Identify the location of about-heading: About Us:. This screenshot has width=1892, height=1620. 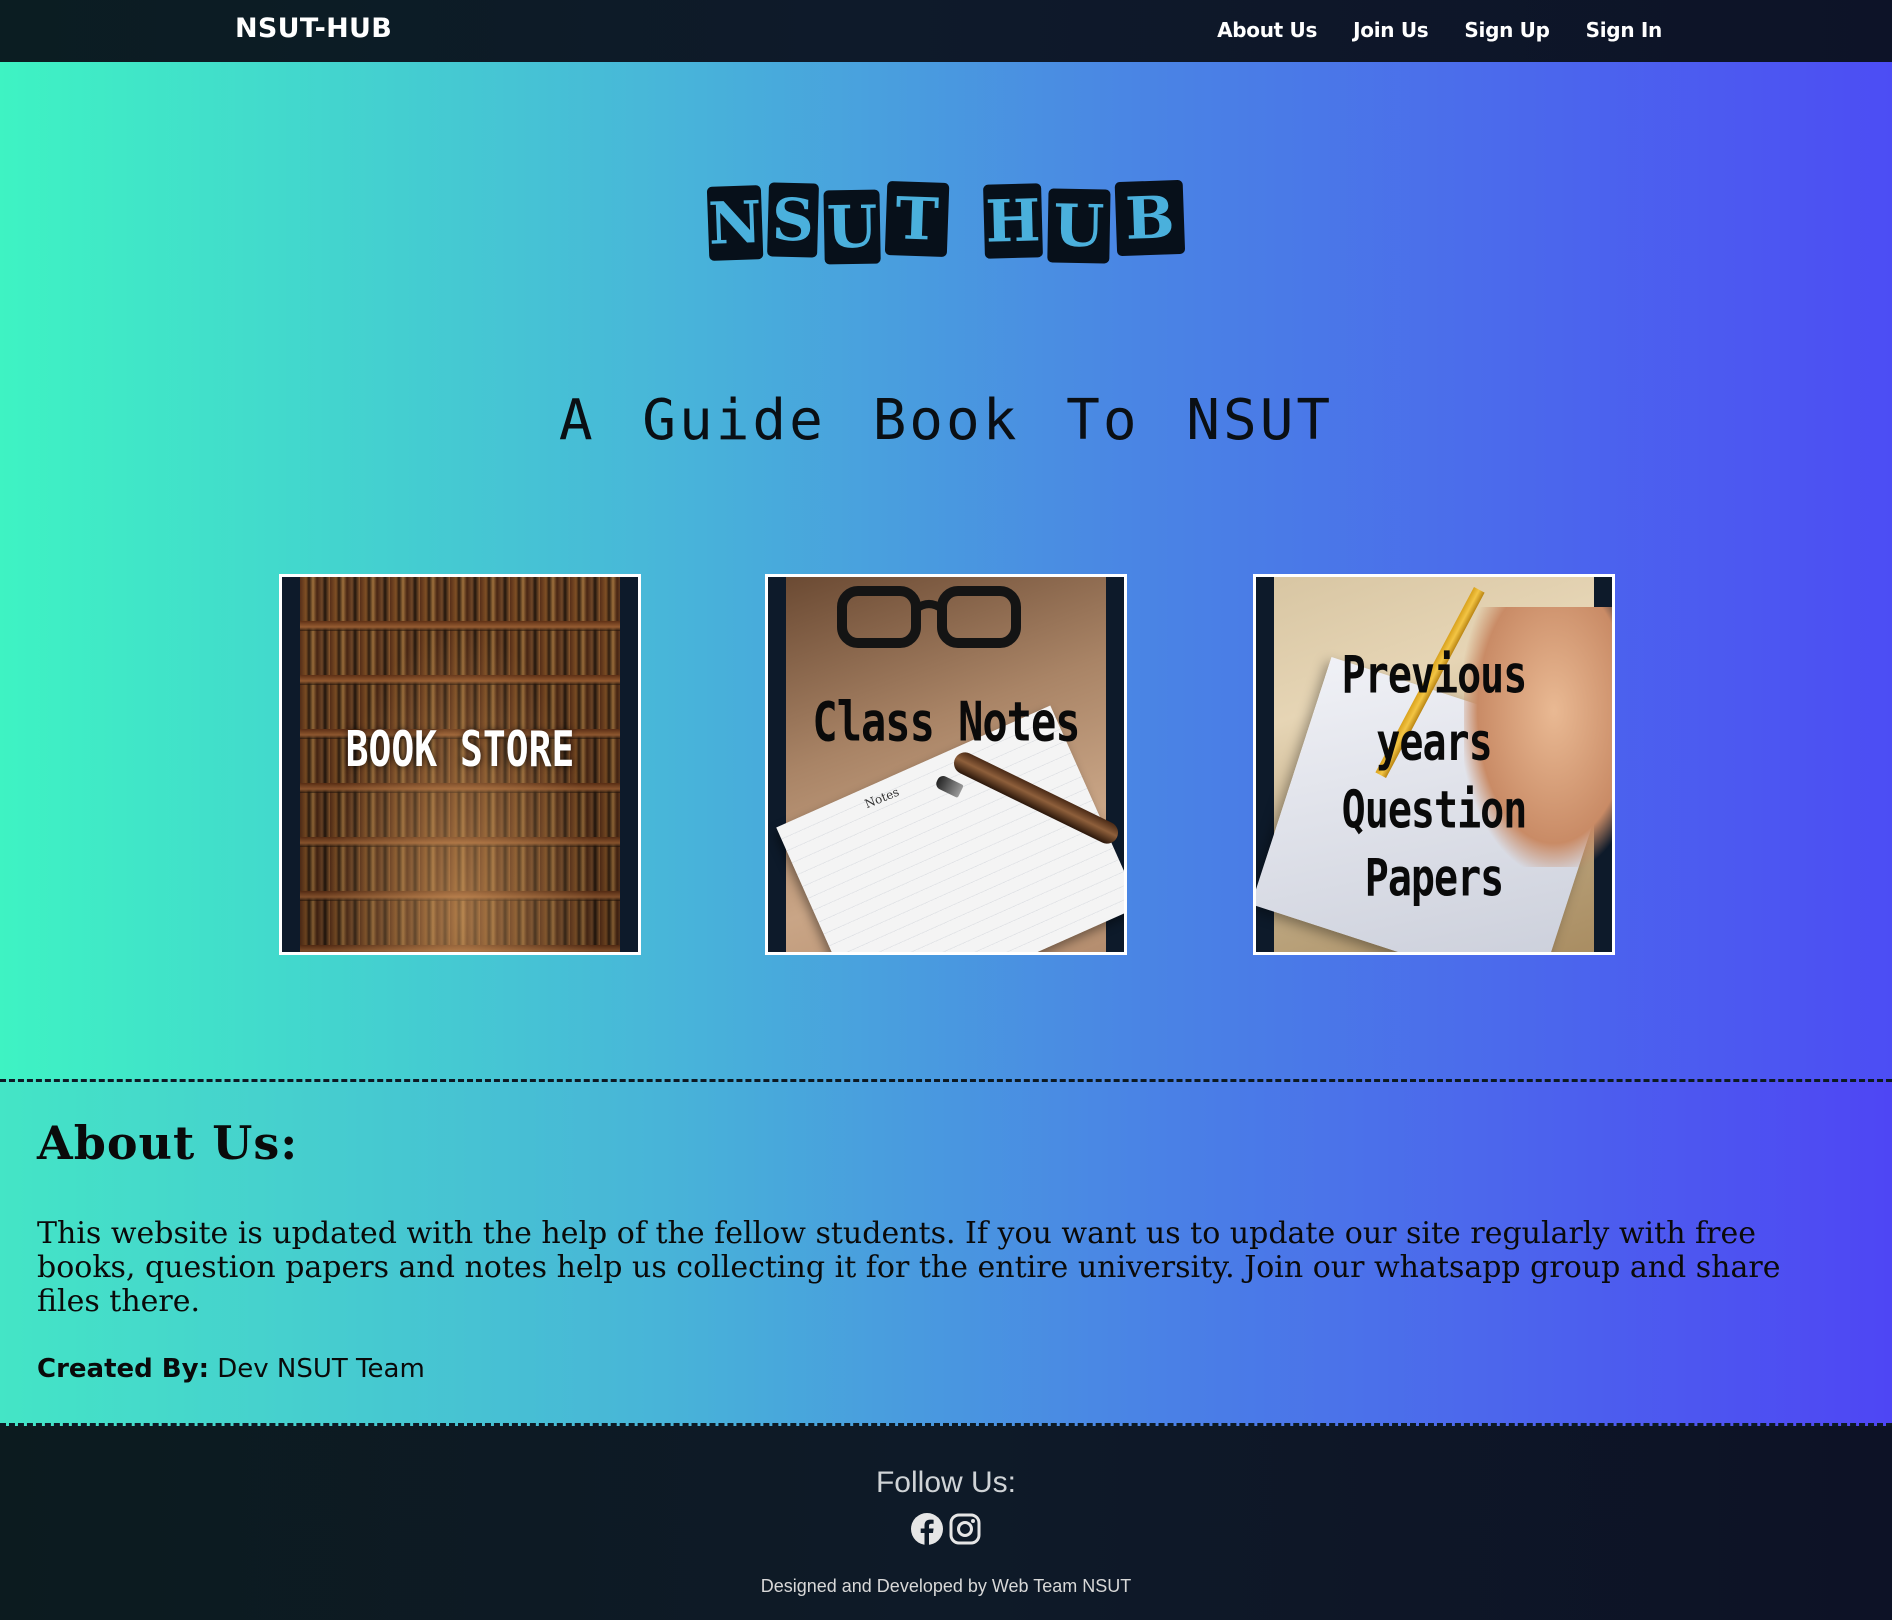
(168, 1143).